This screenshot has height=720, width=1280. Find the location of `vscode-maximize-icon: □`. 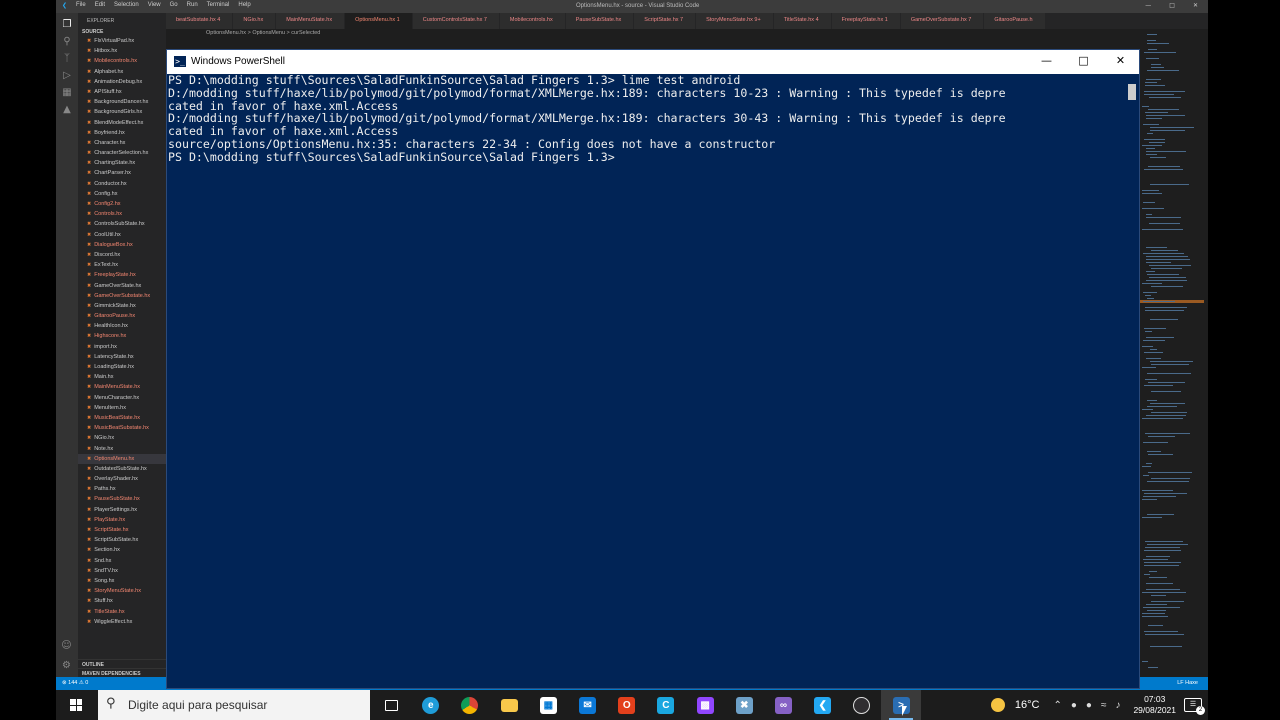

vscode-maximize-icon: □ is located at coordinates (1172, 5).